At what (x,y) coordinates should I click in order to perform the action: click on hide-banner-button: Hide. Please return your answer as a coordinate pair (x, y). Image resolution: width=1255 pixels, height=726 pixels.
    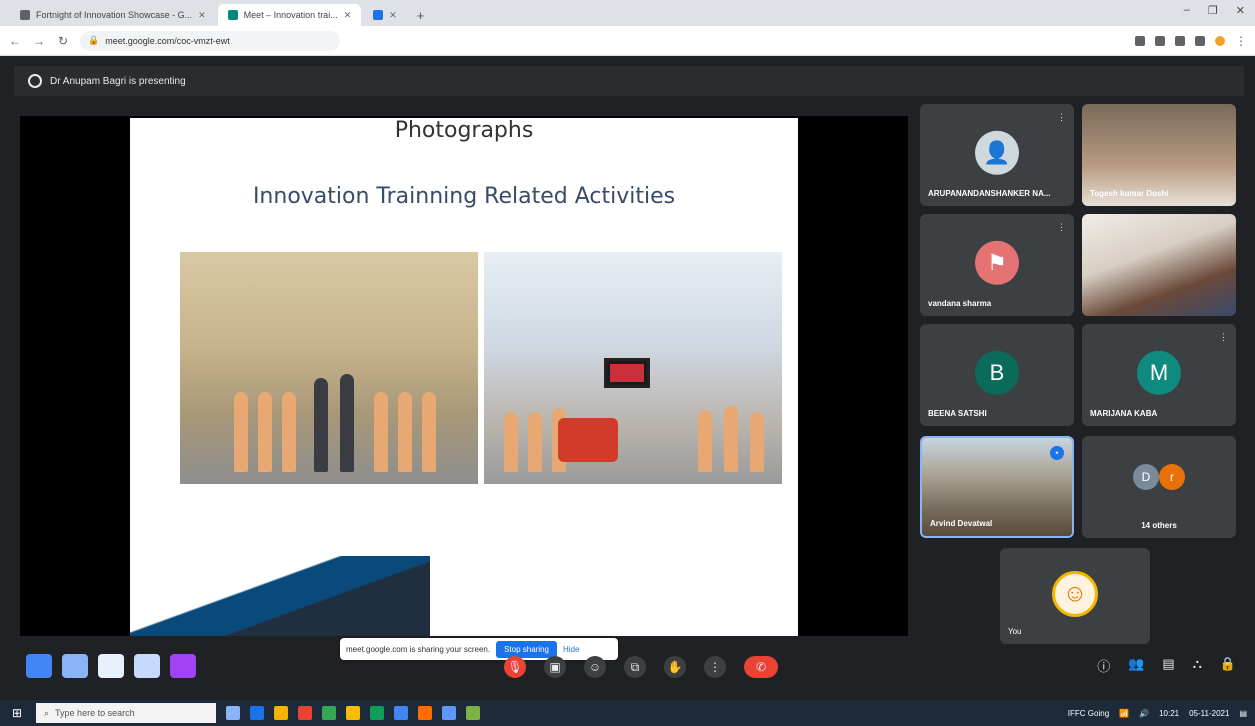
    Looking at the image, I should click on (571, 649).